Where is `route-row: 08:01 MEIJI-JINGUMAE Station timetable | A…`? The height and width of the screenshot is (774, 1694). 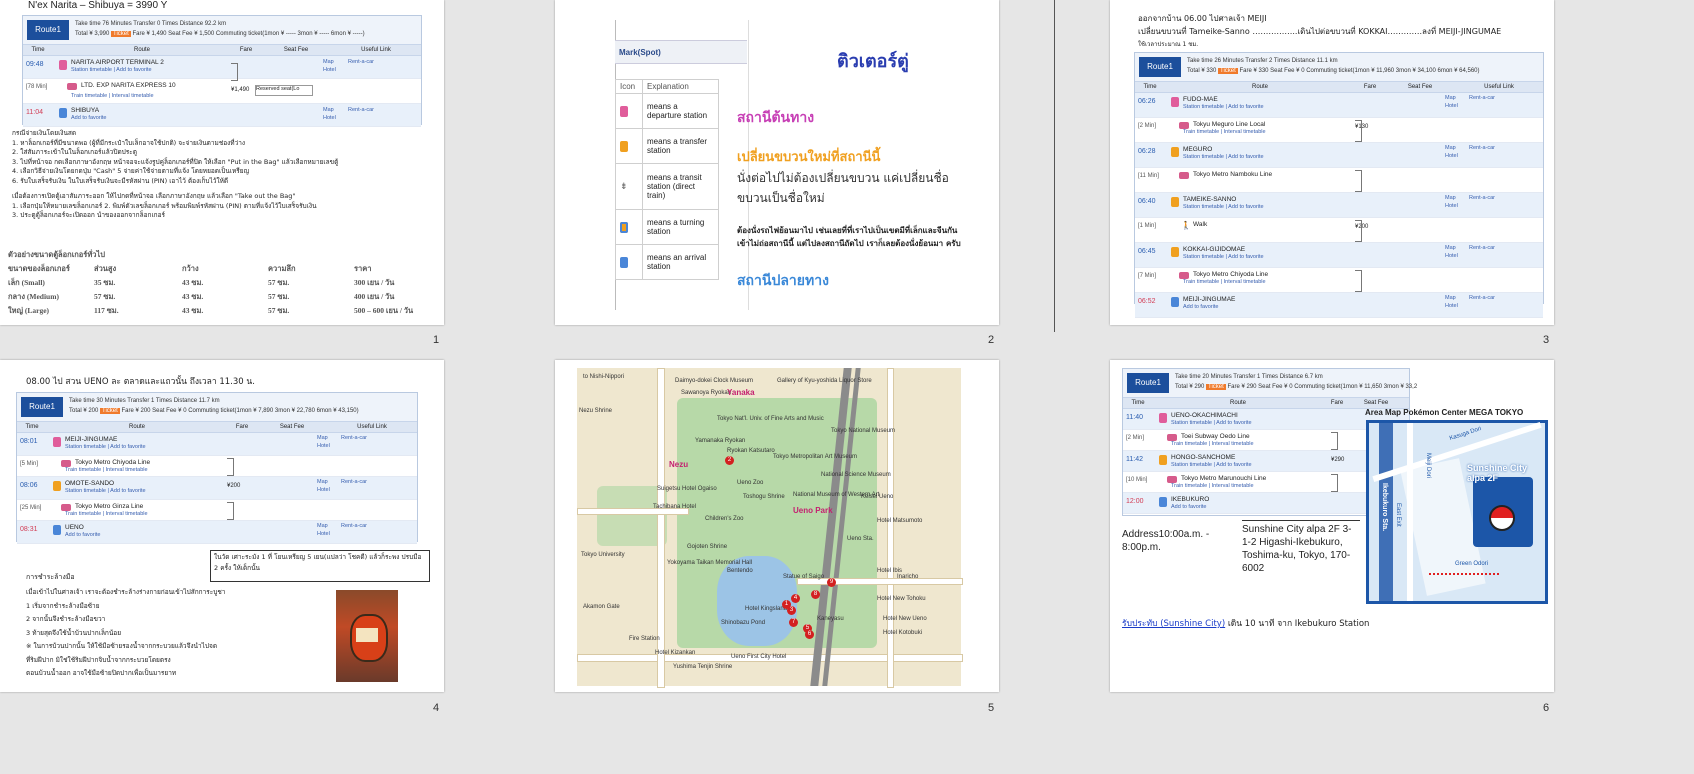 route-row: 08:01 MEIJI-JINGUMAE Station timetable | A… is located at coordinates (217, 444).